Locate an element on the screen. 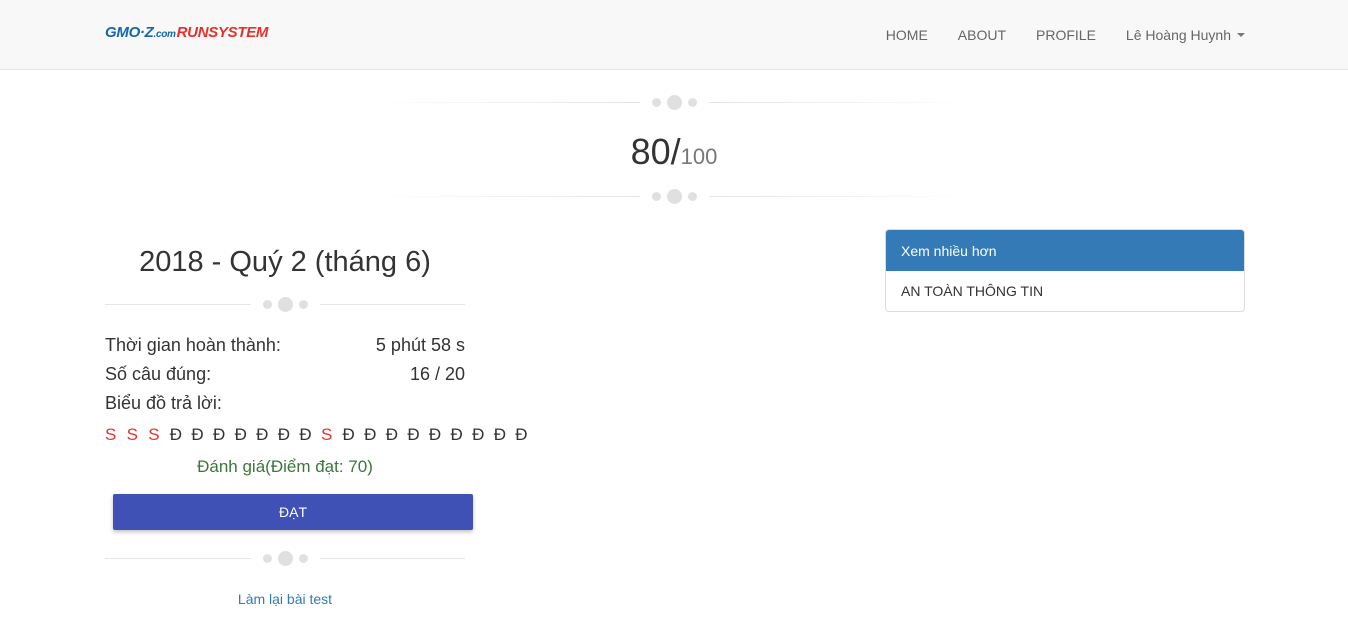 The image size is (1348, 634). answer-chart-row: Biểu đồ trả lời: is located at coordinates (285, 403).